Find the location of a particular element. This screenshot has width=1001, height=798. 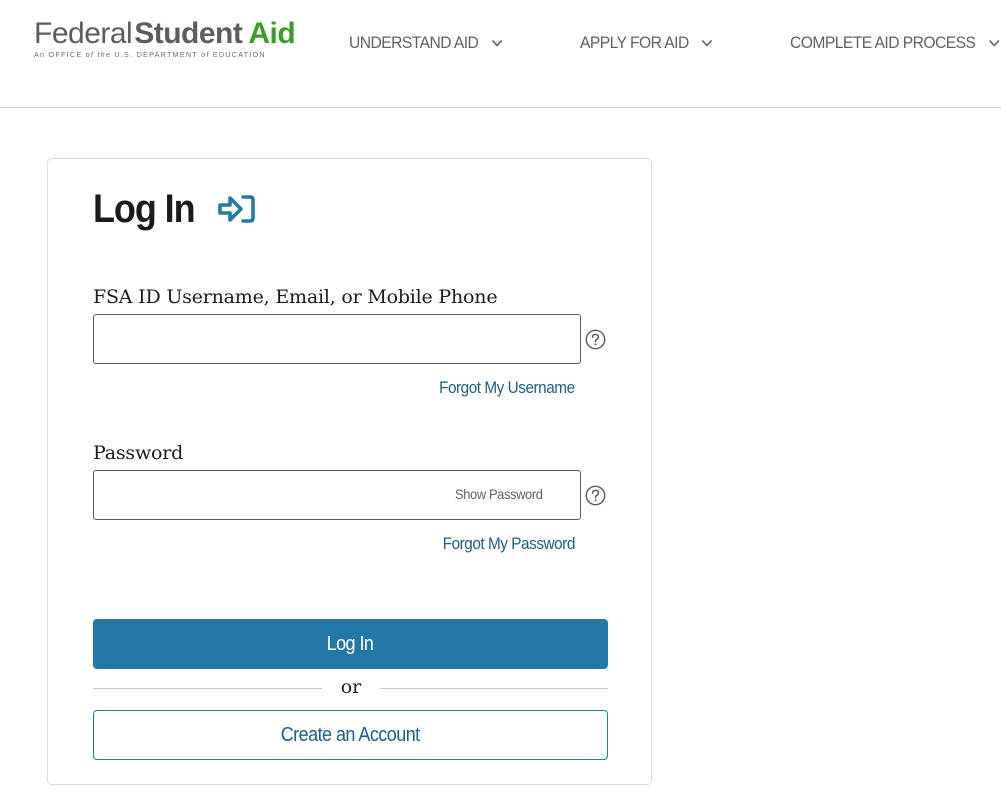

login-title-row: Log In is located at coordinates (174, 209).